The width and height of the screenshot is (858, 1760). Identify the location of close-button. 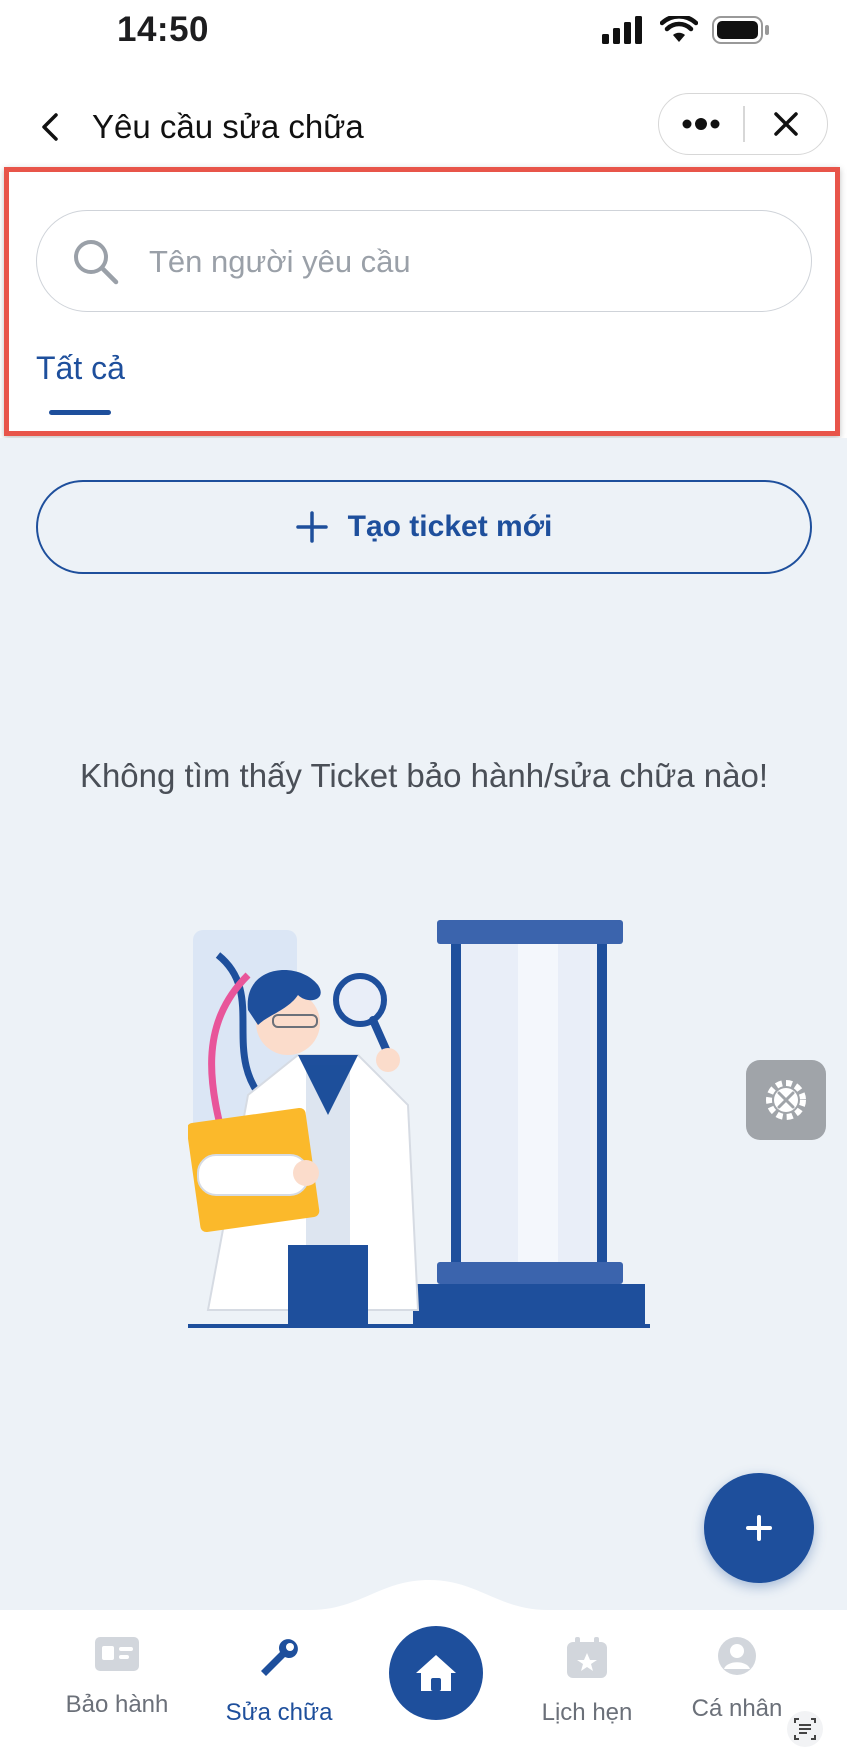
(786, 124).